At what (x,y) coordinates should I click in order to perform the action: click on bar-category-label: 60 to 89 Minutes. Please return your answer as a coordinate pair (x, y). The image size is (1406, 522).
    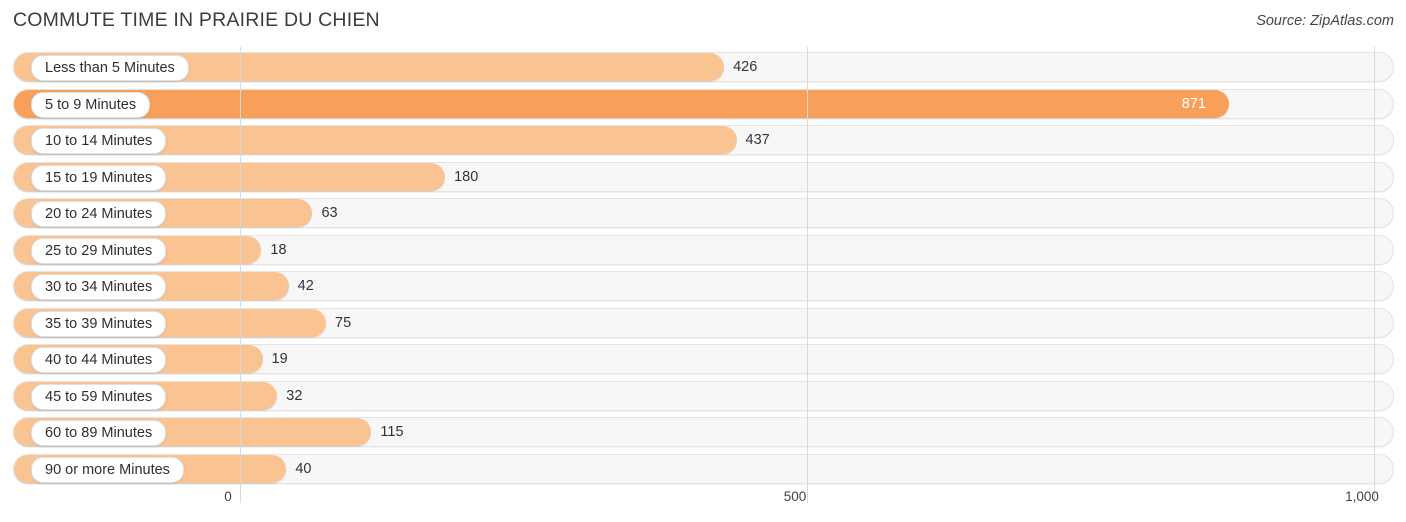
    Looking at the image, I should click on (99, 433).